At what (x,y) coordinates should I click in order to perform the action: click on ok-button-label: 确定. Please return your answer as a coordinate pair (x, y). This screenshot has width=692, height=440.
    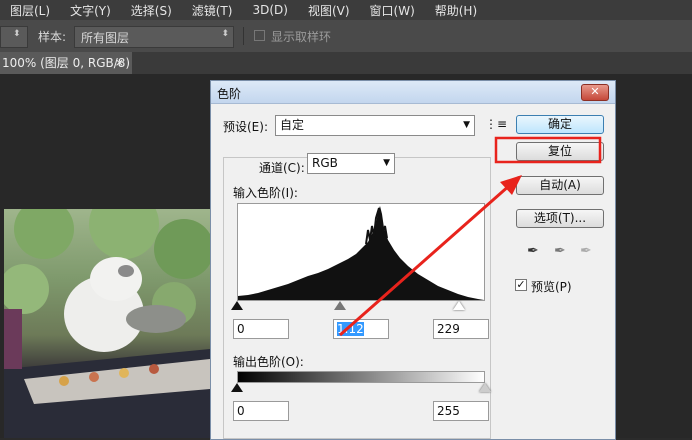
    Looking at the image, I should click on (559, 124).